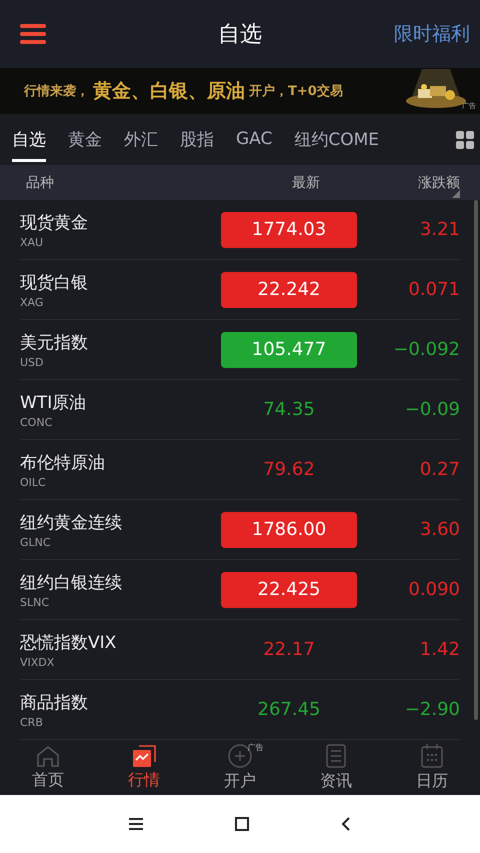 The height and width of the screenshot is (853, 480). What do you see at coordinates (465, 139) in the screenshot?
I see `grid-icon` at bounding box center [465, 139].